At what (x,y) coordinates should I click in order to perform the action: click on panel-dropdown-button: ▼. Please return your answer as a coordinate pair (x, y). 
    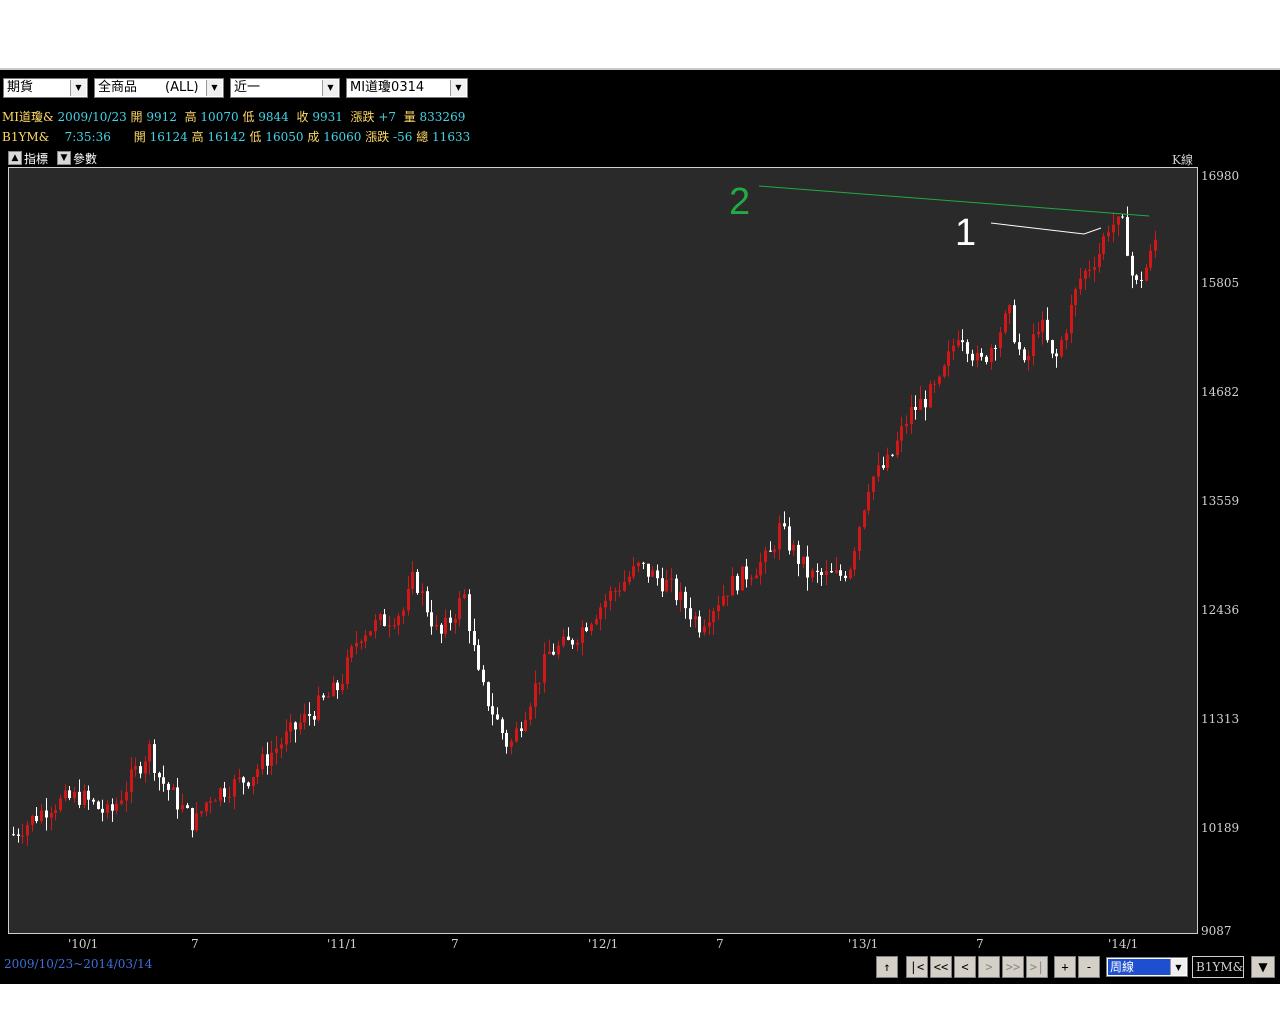
    Looking at the image, I should click on (1263, 967).